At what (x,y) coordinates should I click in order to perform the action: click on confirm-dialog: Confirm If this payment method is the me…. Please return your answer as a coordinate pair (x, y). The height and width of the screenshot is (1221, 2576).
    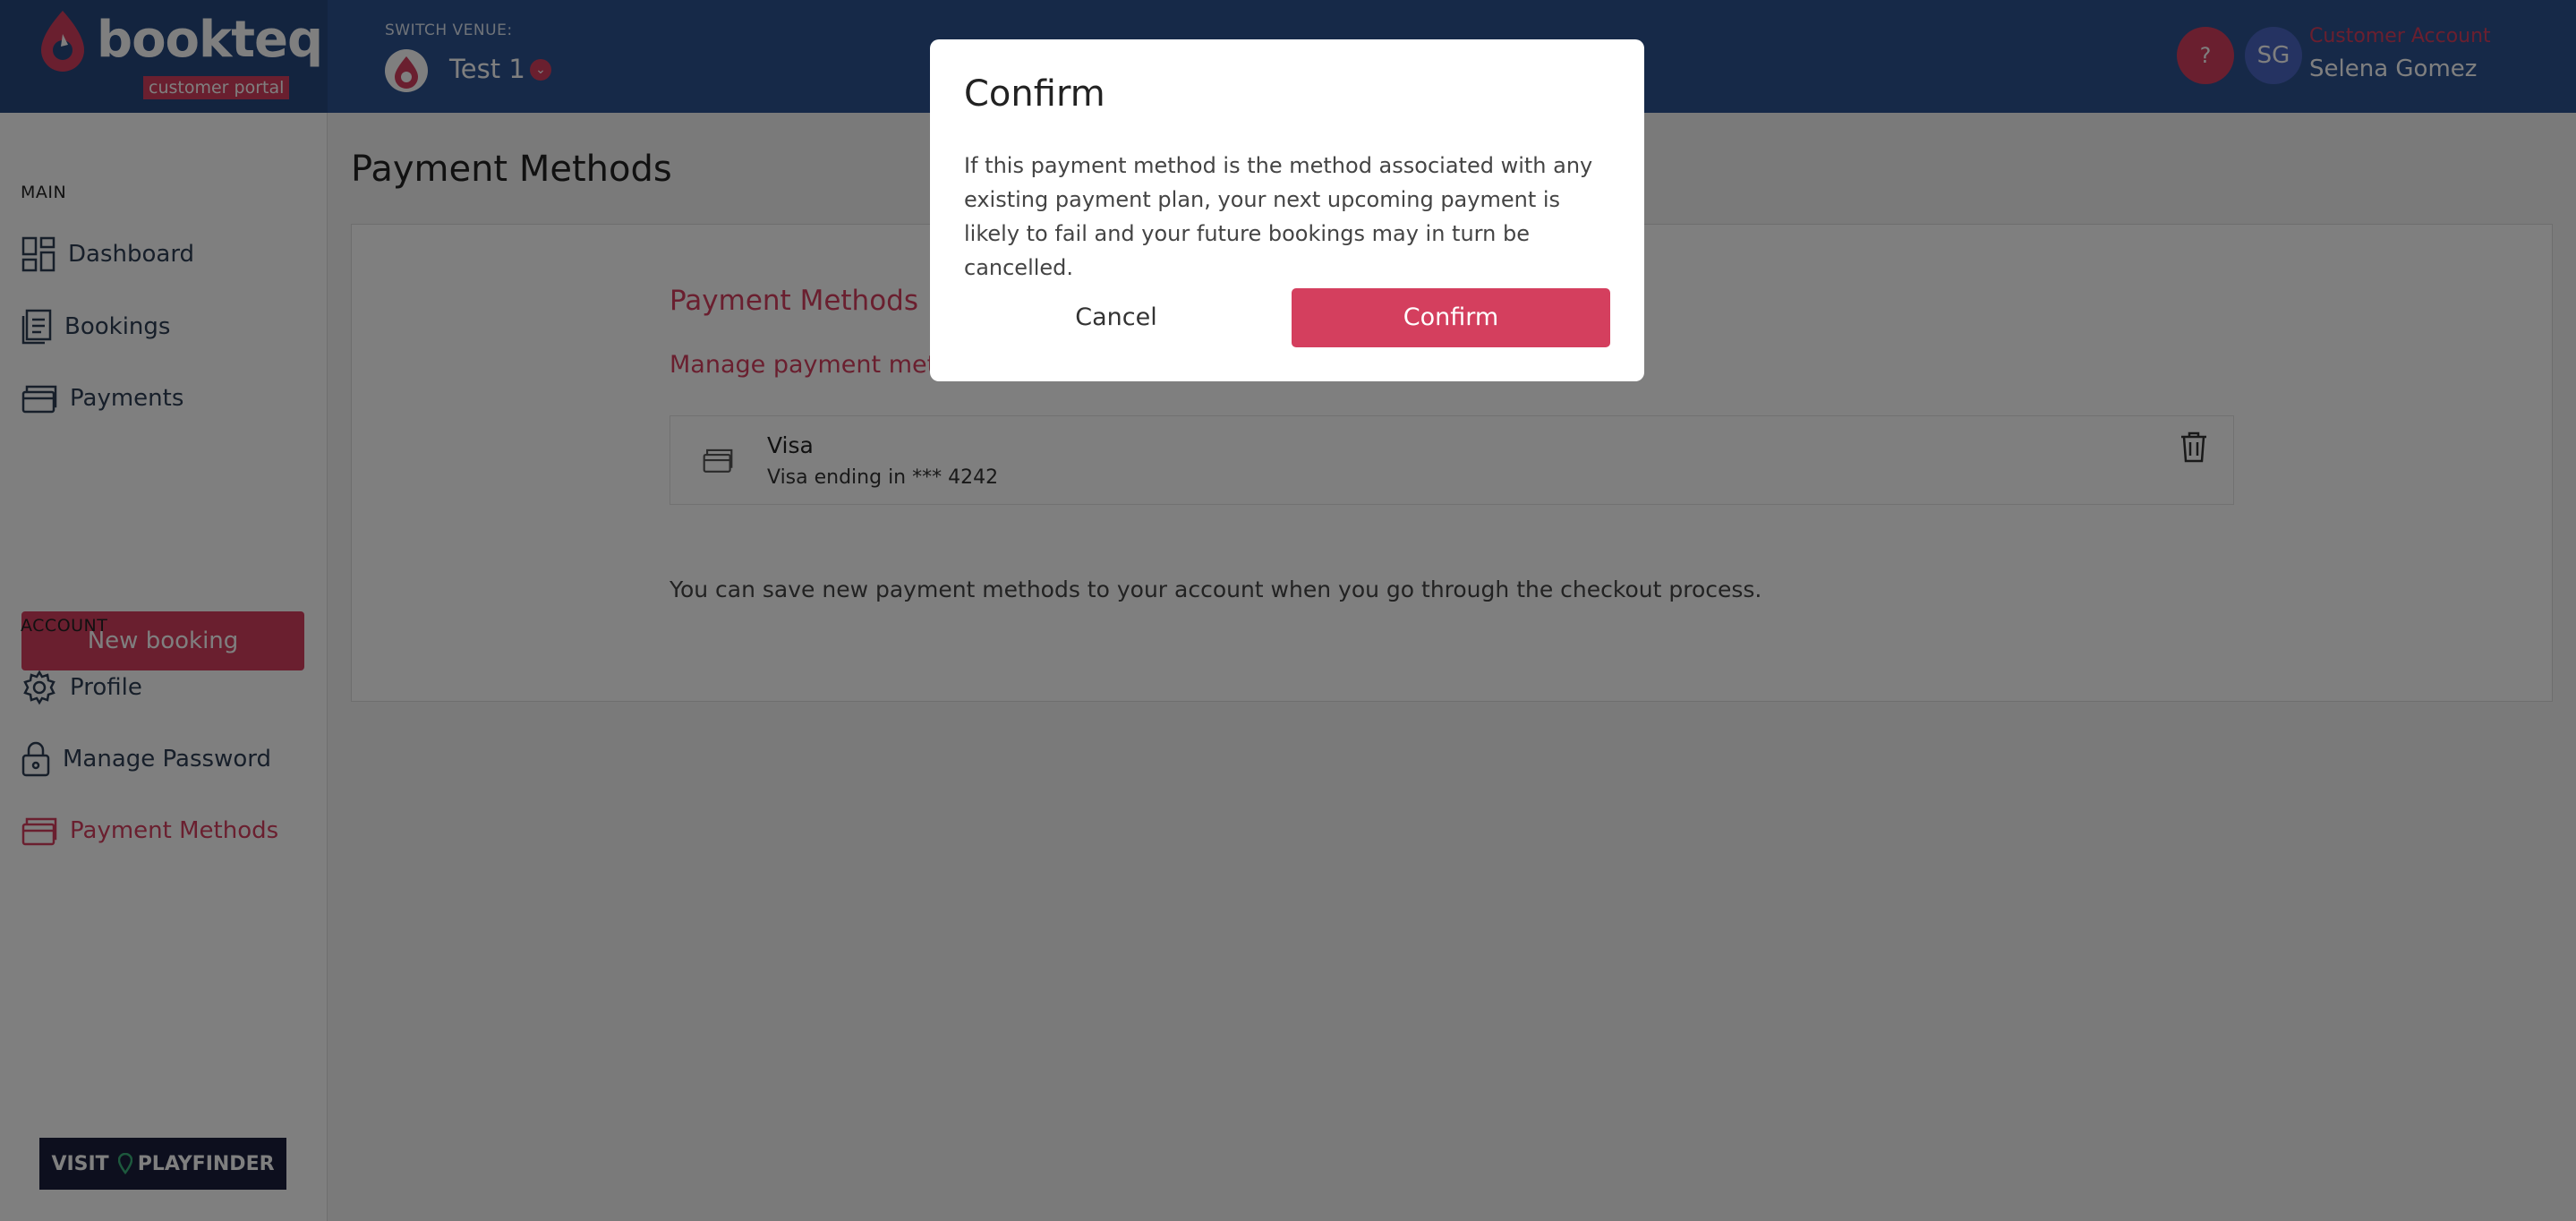
    Looking at the image, I should click on (1287, 210).